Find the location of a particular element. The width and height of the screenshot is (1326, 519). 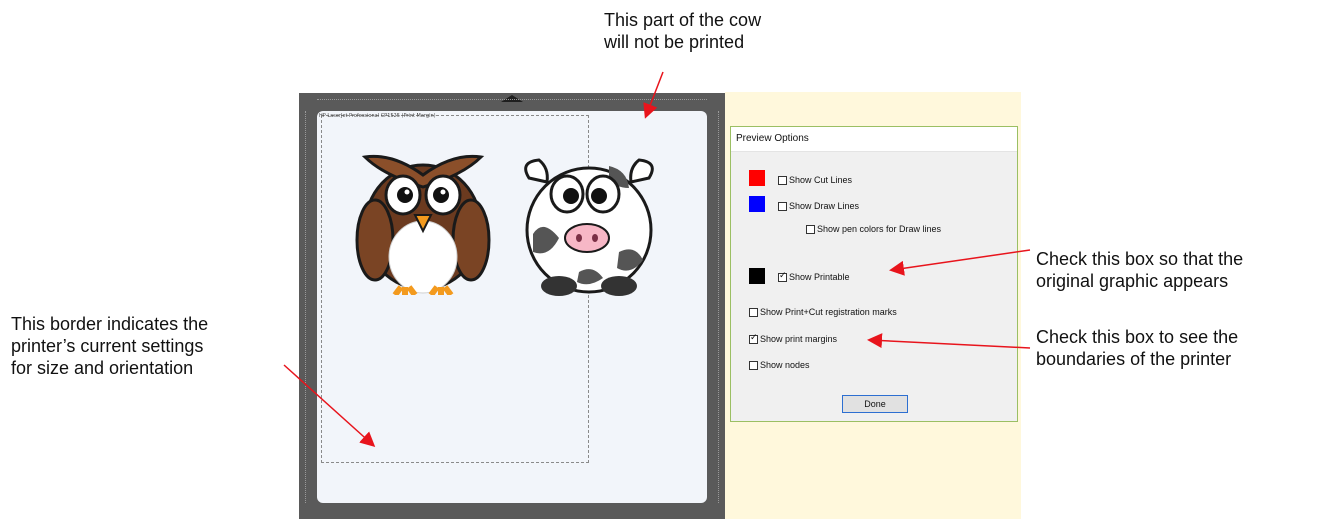

arrow-to-show-printable is located at coordinates (960, 262).